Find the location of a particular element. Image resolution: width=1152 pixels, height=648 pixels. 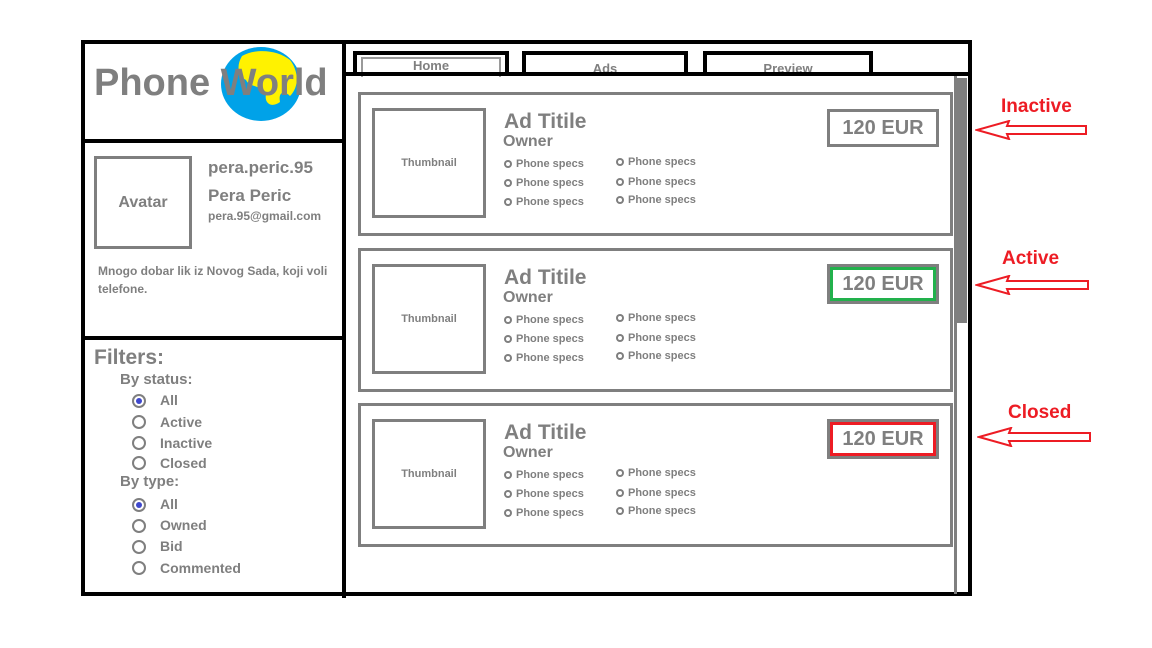

app-title: Phone World is located at coordinates (211, 83).